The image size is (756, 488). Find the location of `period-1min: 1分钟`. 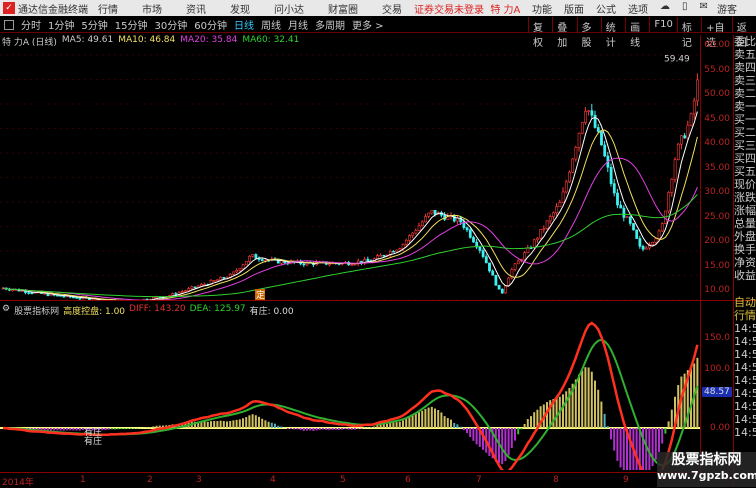

period-1min: 1分钟 is located at coordinates (61, 24).